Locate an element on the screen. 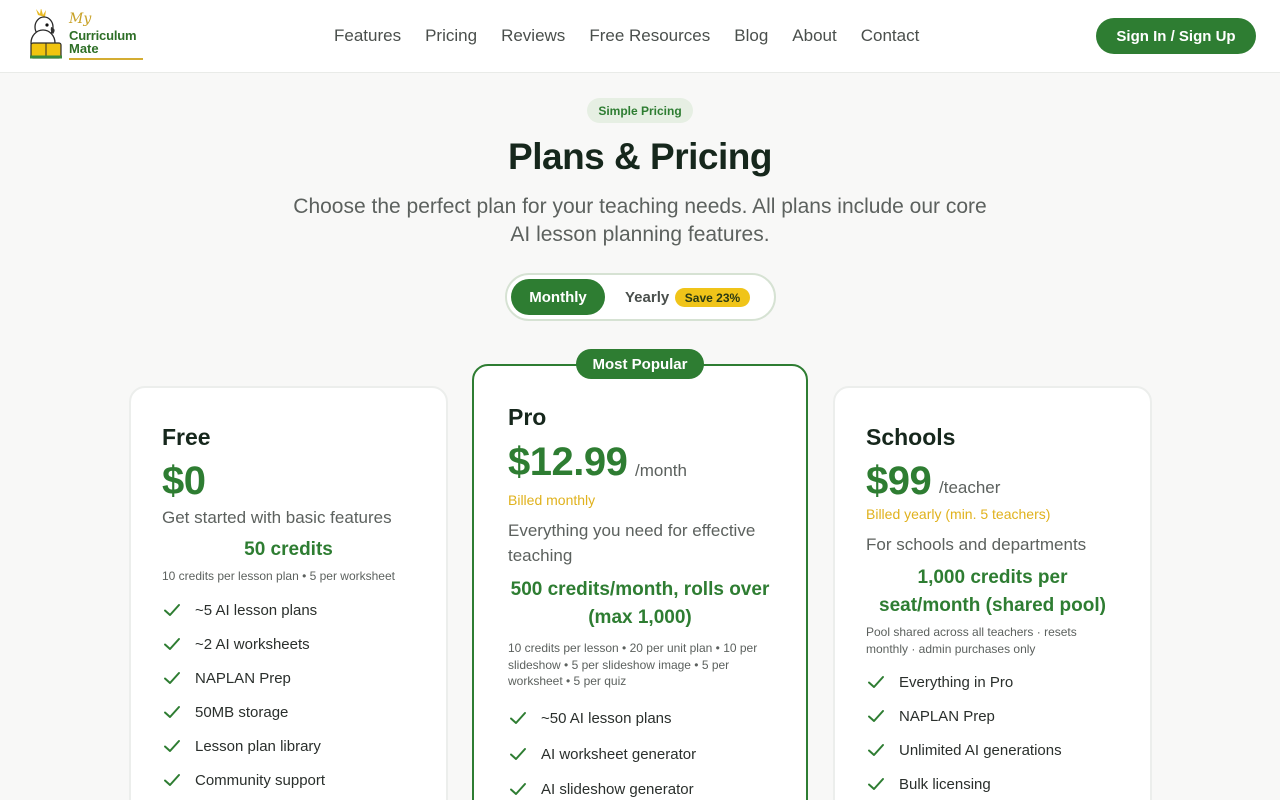 The width and height of the screenshot is (1280, 800). feature-label: ~5 AI lesson plans is located at coordinates (256, 610).